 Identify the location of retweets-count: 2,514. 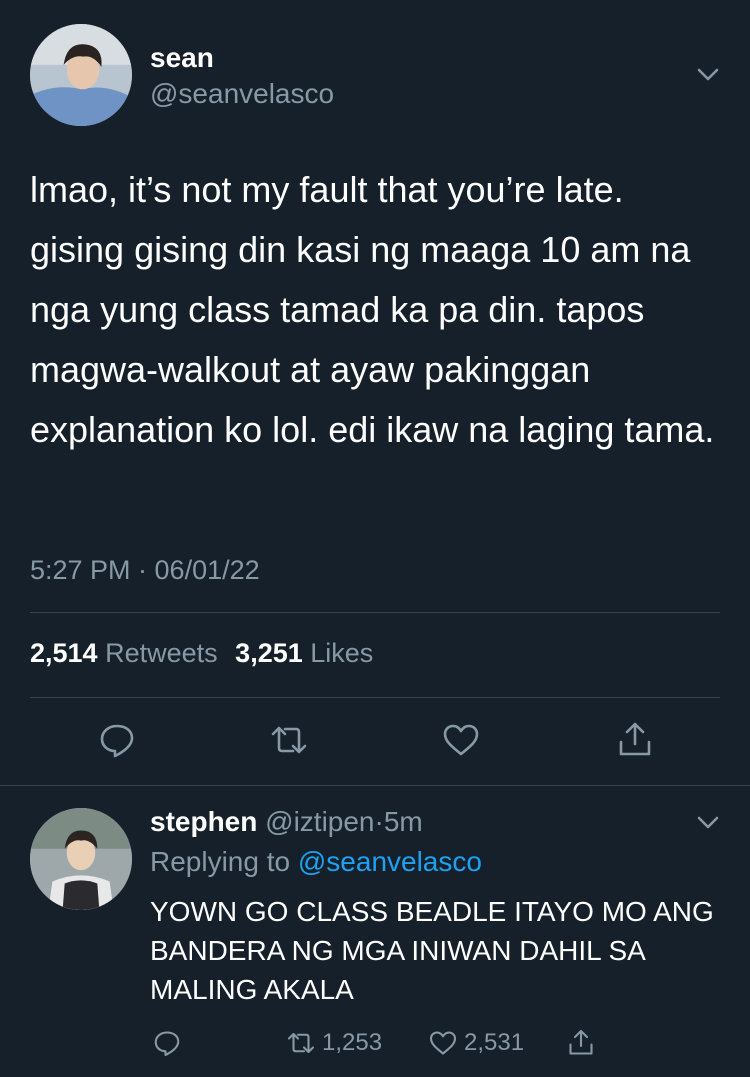
(64, 653).